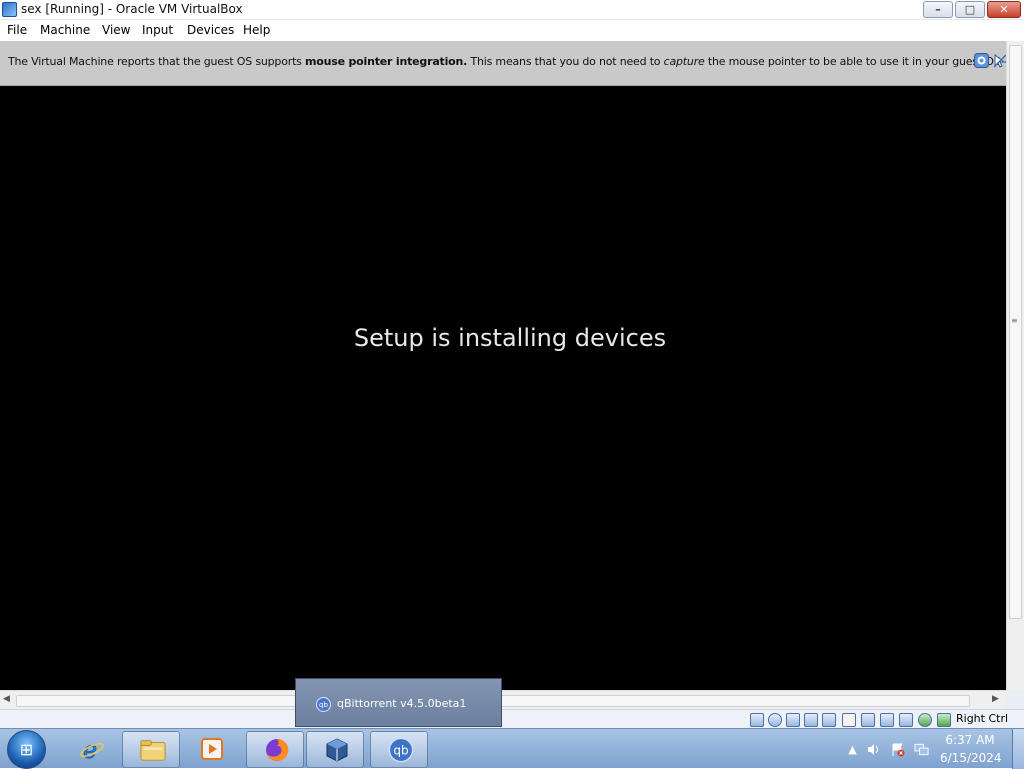  I want to click on banner-text-bold: mouse pointer integration., so click(386, 61).